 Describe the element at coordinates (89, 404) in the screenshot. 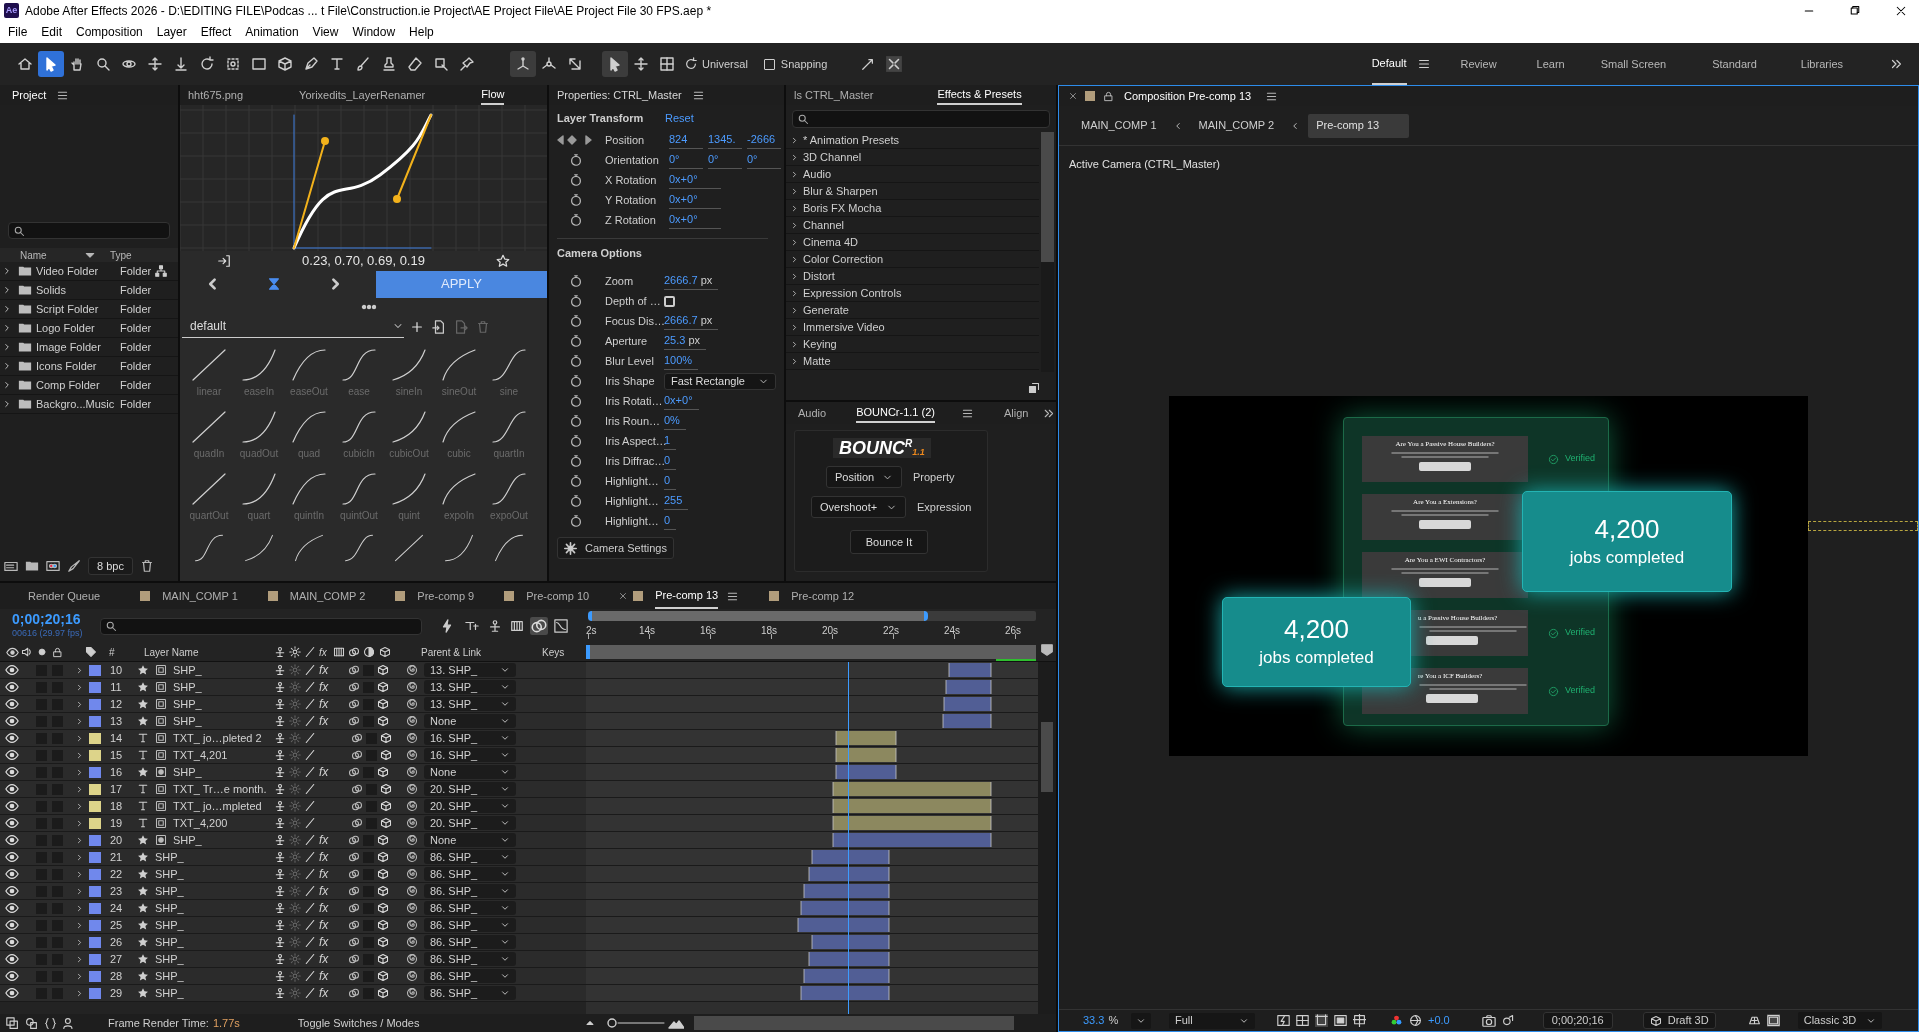

I see `project-row: Backgro...Music Folder` at that location.